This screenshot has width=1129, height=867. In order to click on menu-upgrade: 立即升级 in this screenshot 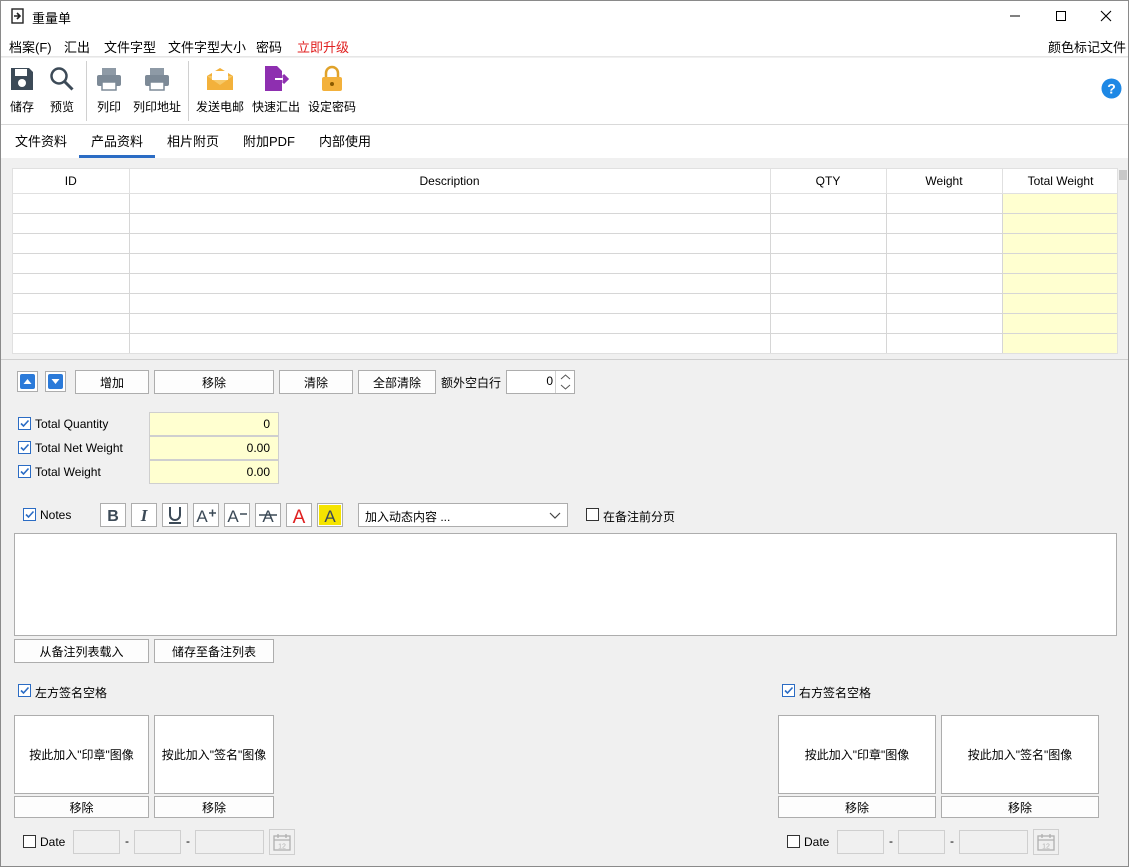, I will do `click(323, 46)`.